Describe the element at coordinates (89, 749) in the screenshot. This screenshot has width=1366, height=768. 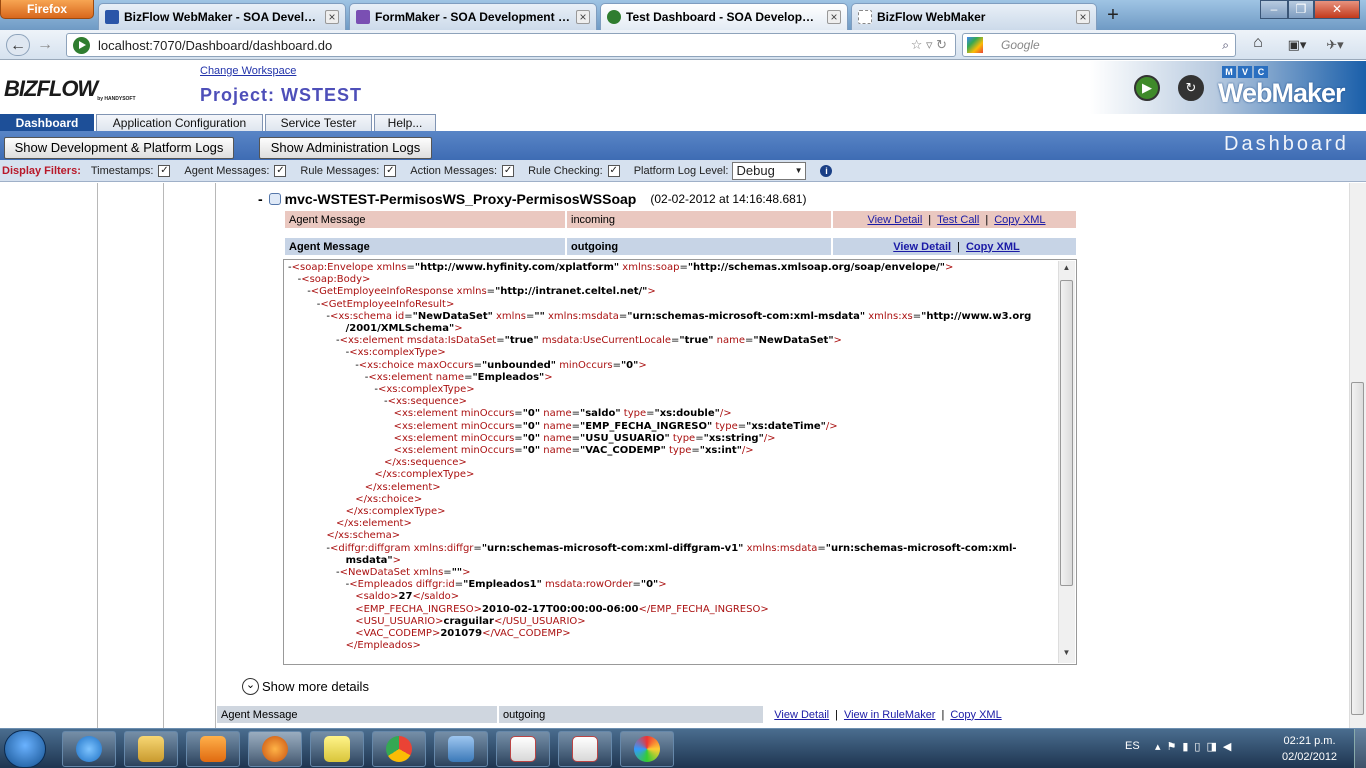
I see `internet-explorer-icon` at that location.